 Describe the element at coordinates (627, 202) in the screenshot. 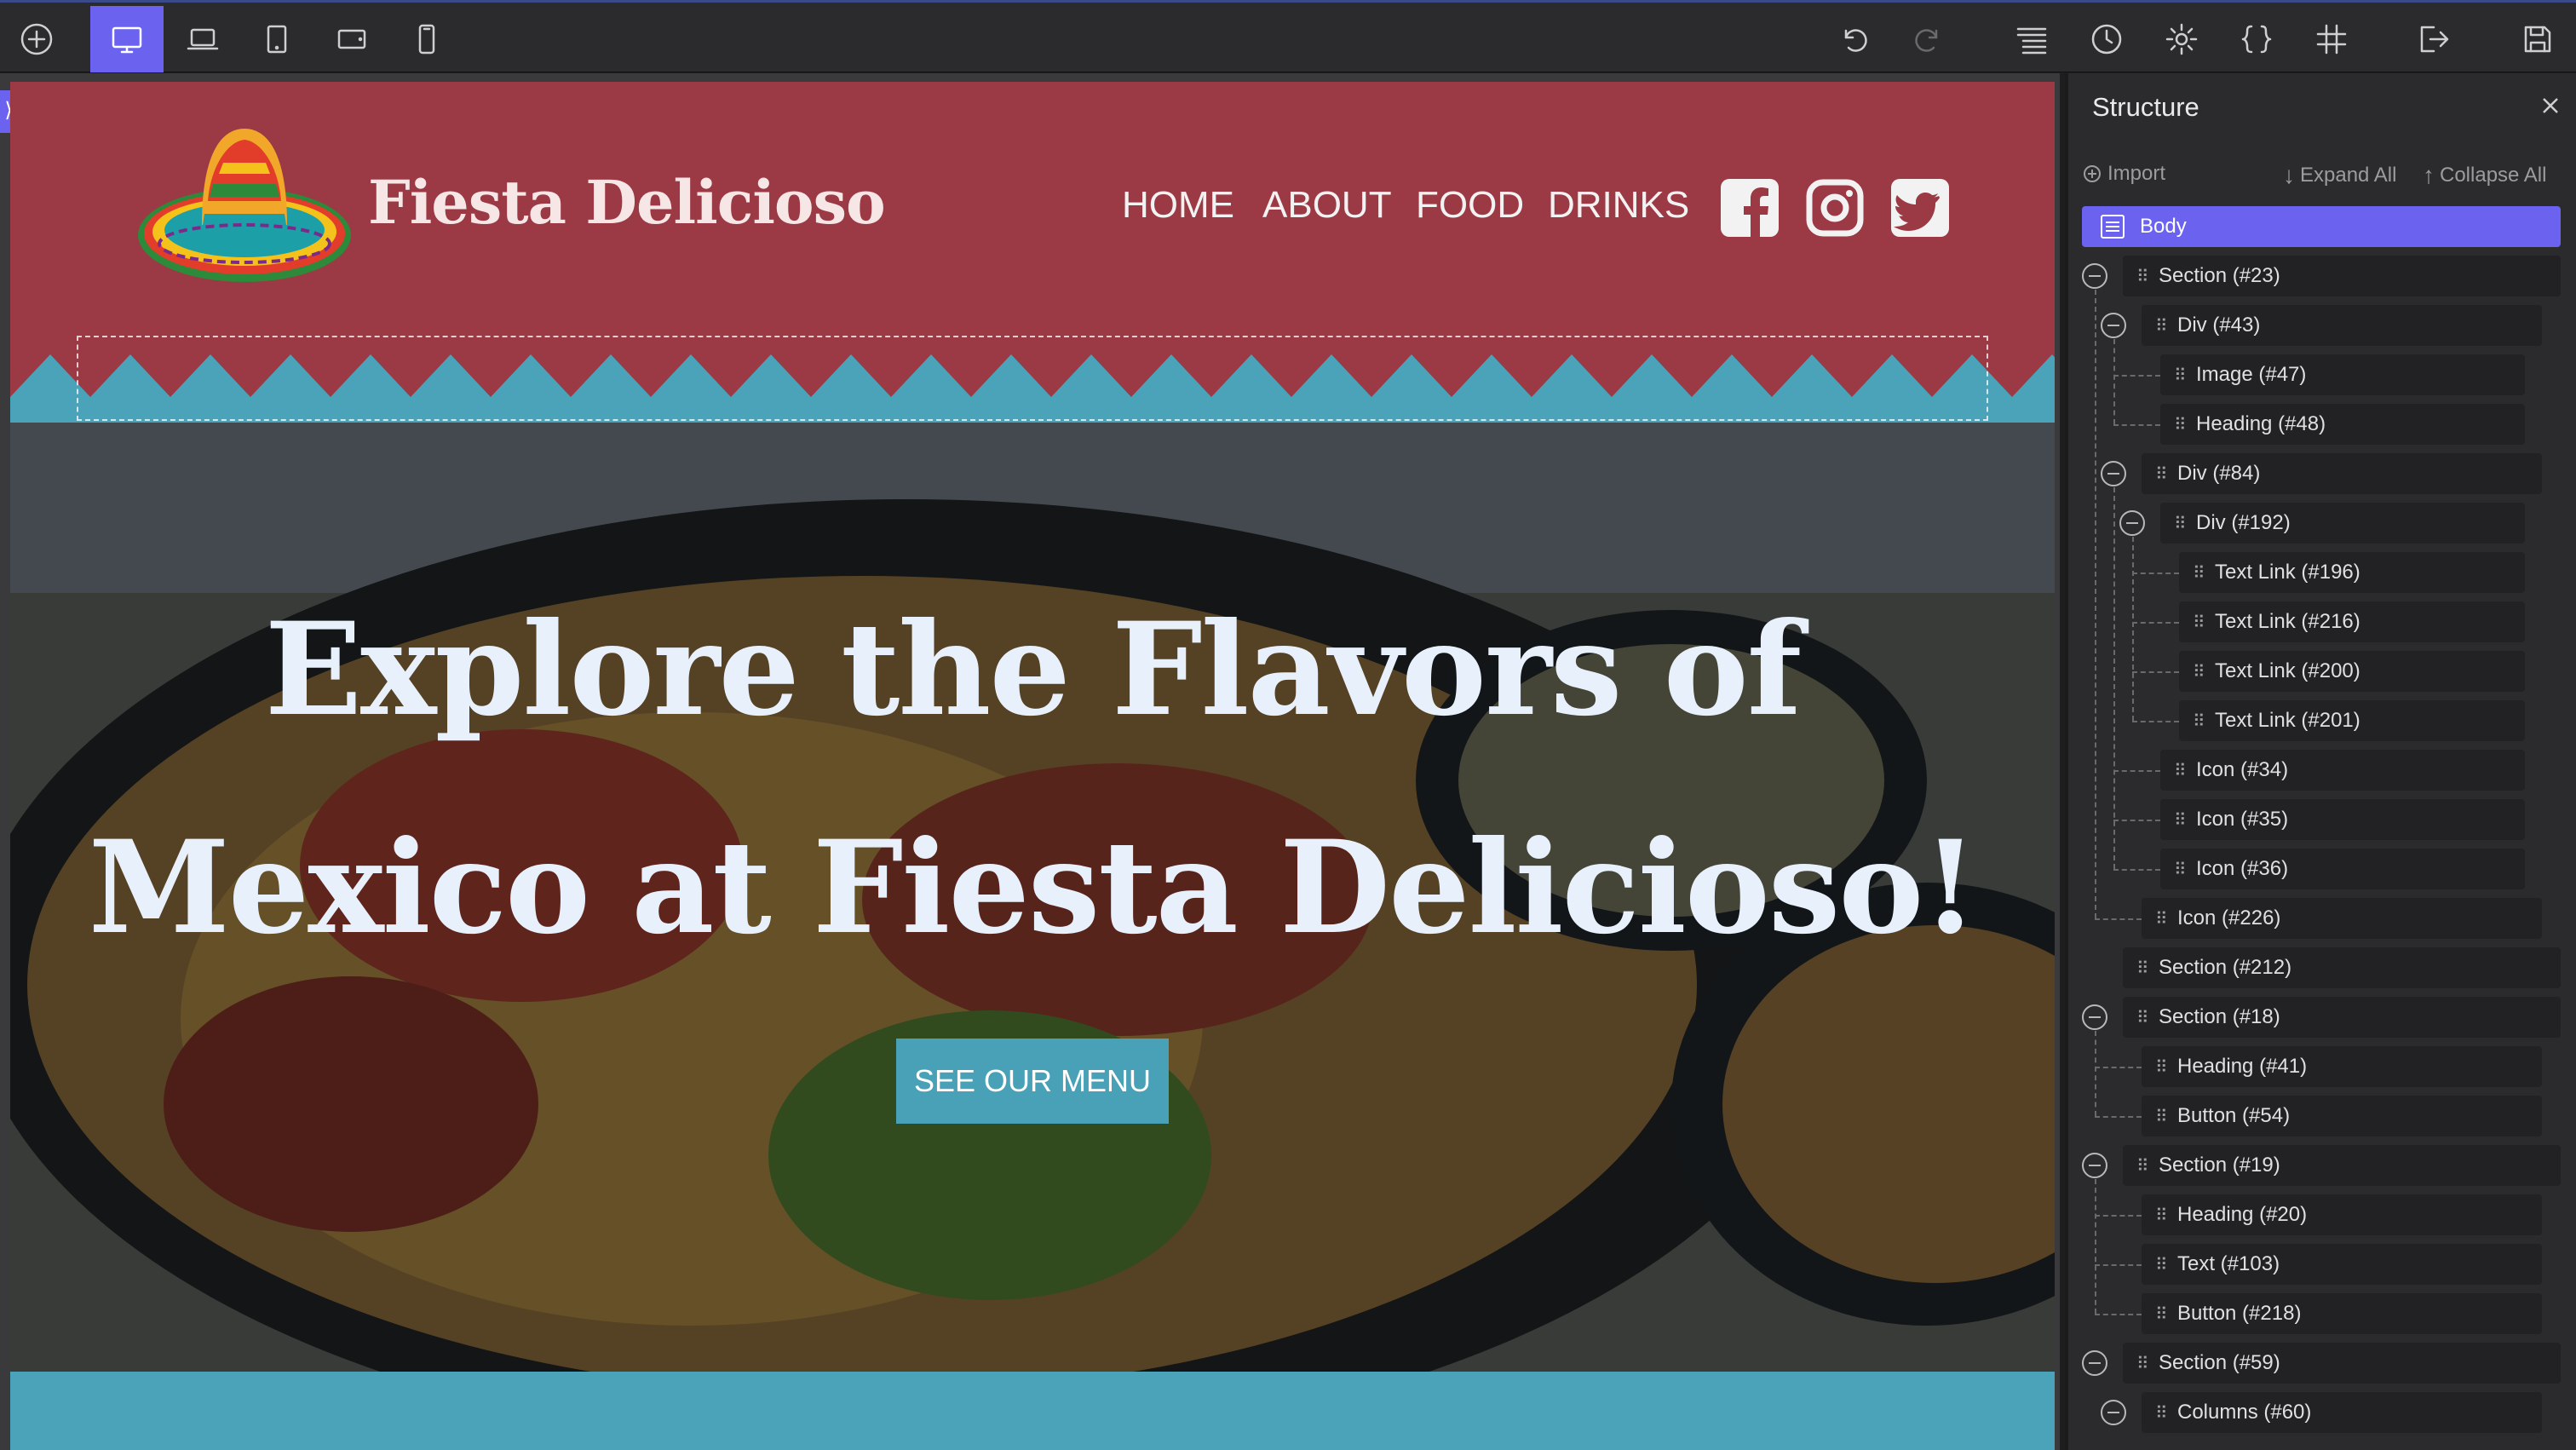

I see `brand-heading: Fiesta Delicioso` at that location.